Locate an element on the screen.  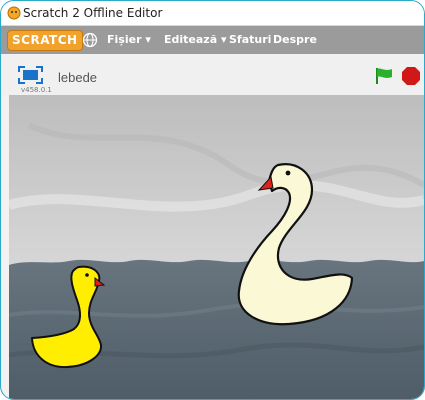
menu-tips: Sfaturi is located at coordinates (250, 39).